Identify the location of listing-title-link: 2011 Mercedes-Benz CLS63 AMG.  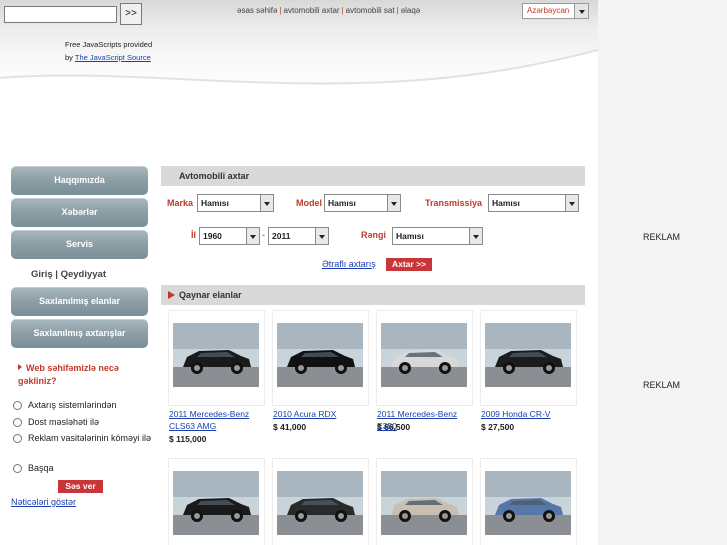
(219, 420).